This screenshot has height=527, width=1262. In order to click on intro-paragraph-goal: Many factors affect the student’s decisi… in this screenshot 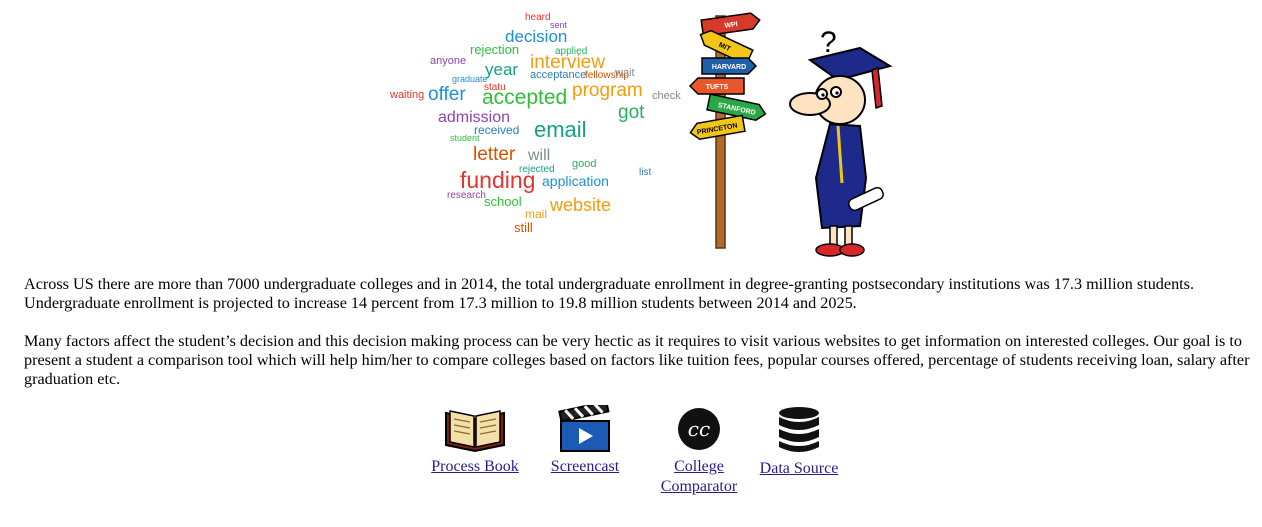, I will do `click(637, 360)`.